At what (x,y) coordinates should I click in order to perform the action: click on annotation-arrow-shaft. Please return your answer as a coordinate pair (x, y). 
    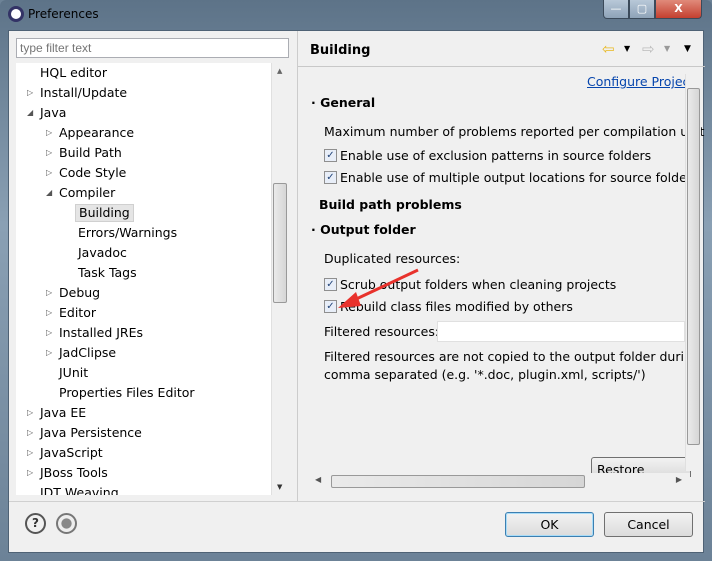
    Looking at the image, I should click on (385, 285).